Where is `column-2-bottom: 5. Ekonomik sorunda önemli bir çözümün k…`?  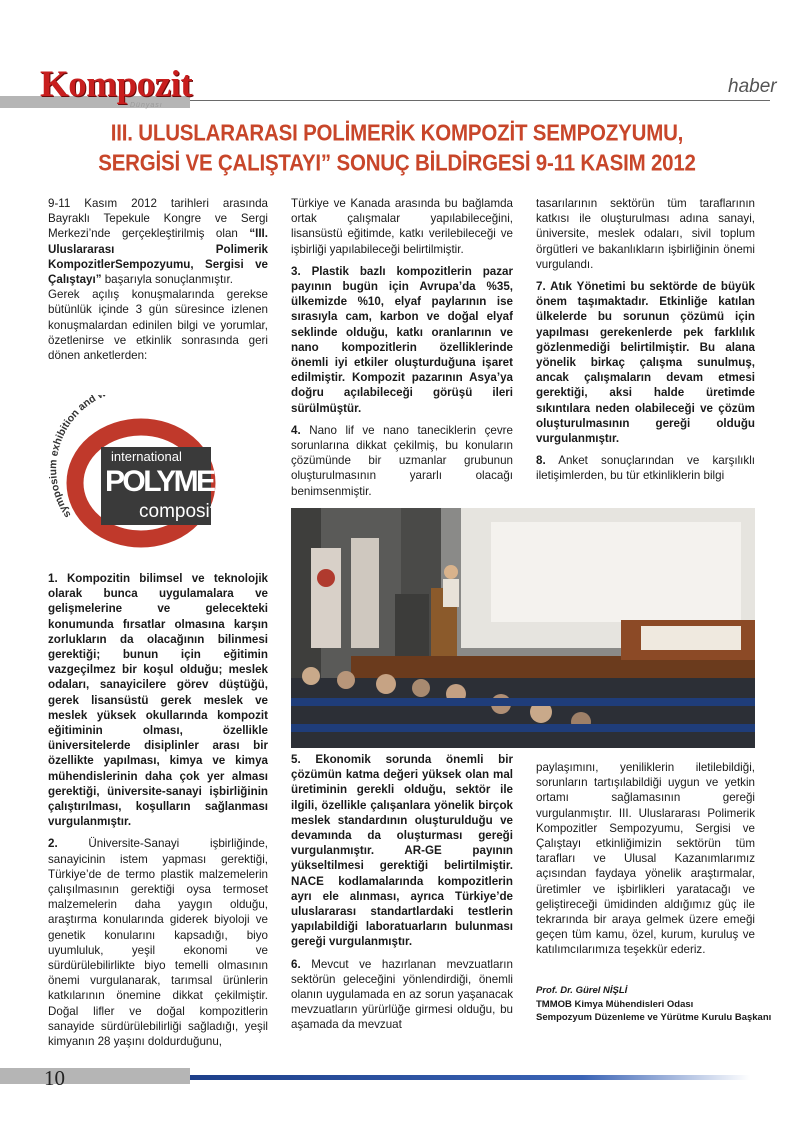 column-2-bottom: 5. Ekonomik sorunda önemli bir çözümün k… is located at coordinates (402, 892).